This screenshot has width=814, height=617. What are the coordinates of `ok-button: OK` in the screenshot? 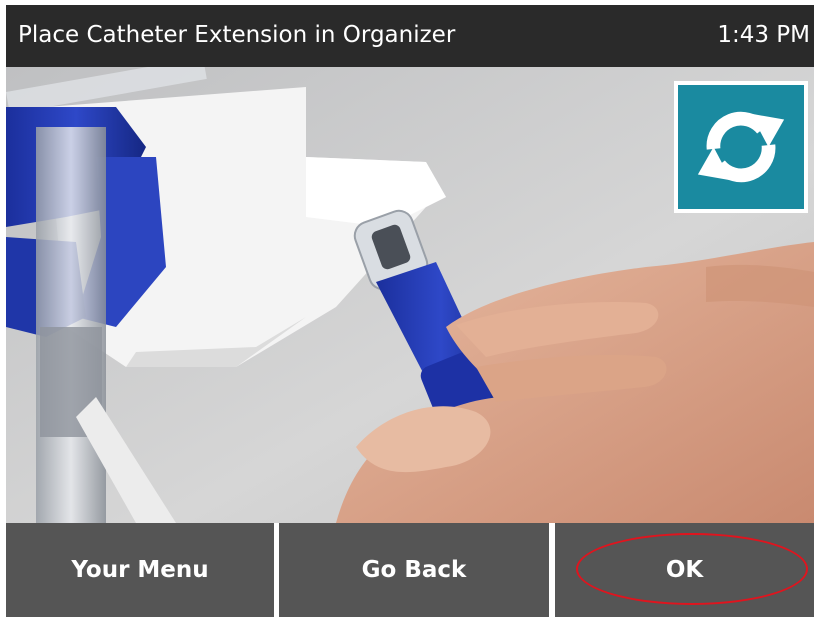 It's located at (684, 570).